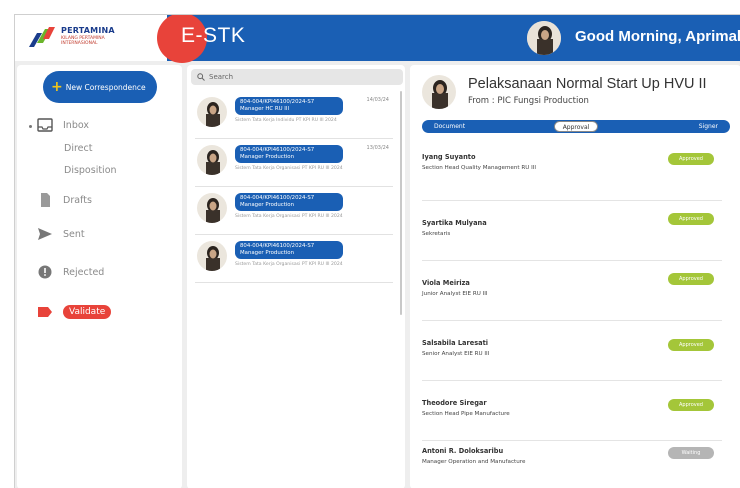 The image size is (740, 488). Describe the element at coordinates (446, 283) in the screenshot. I see `approver-name: Viola Meiriza` at that location.